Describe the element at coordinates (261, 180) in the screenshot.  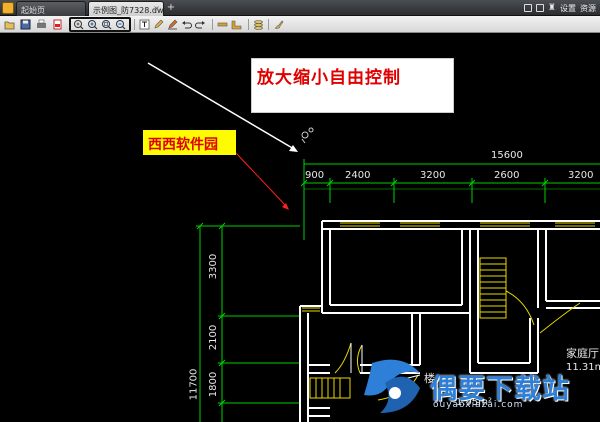
I see `red-arrow-line` at that location.